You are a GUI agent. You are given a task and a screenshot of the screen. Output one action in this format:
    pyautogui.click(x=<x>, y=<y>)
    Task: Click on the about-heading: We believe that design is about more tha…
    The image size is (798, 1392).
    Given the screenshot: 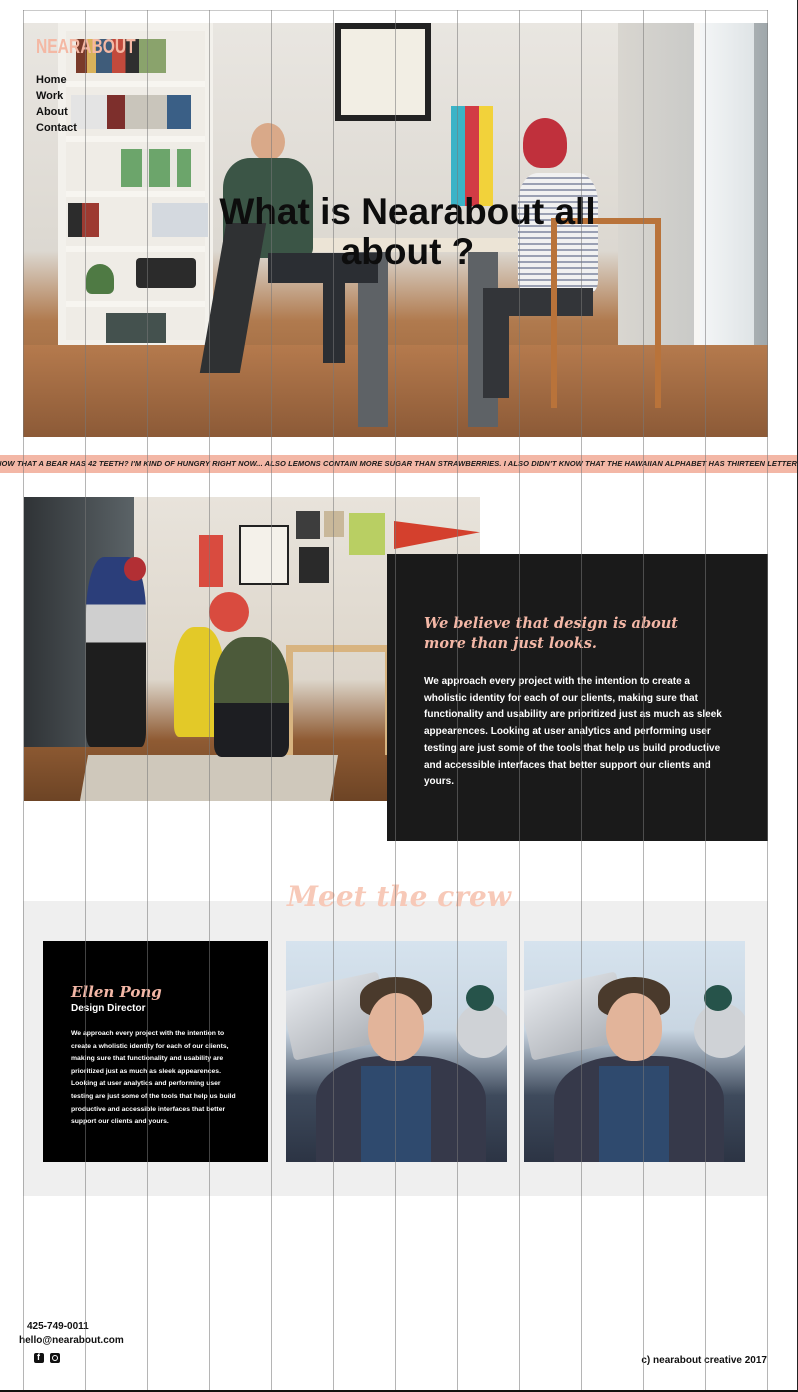 What is the action you would take?
    pyautogui.click(x=551, y=633)
    